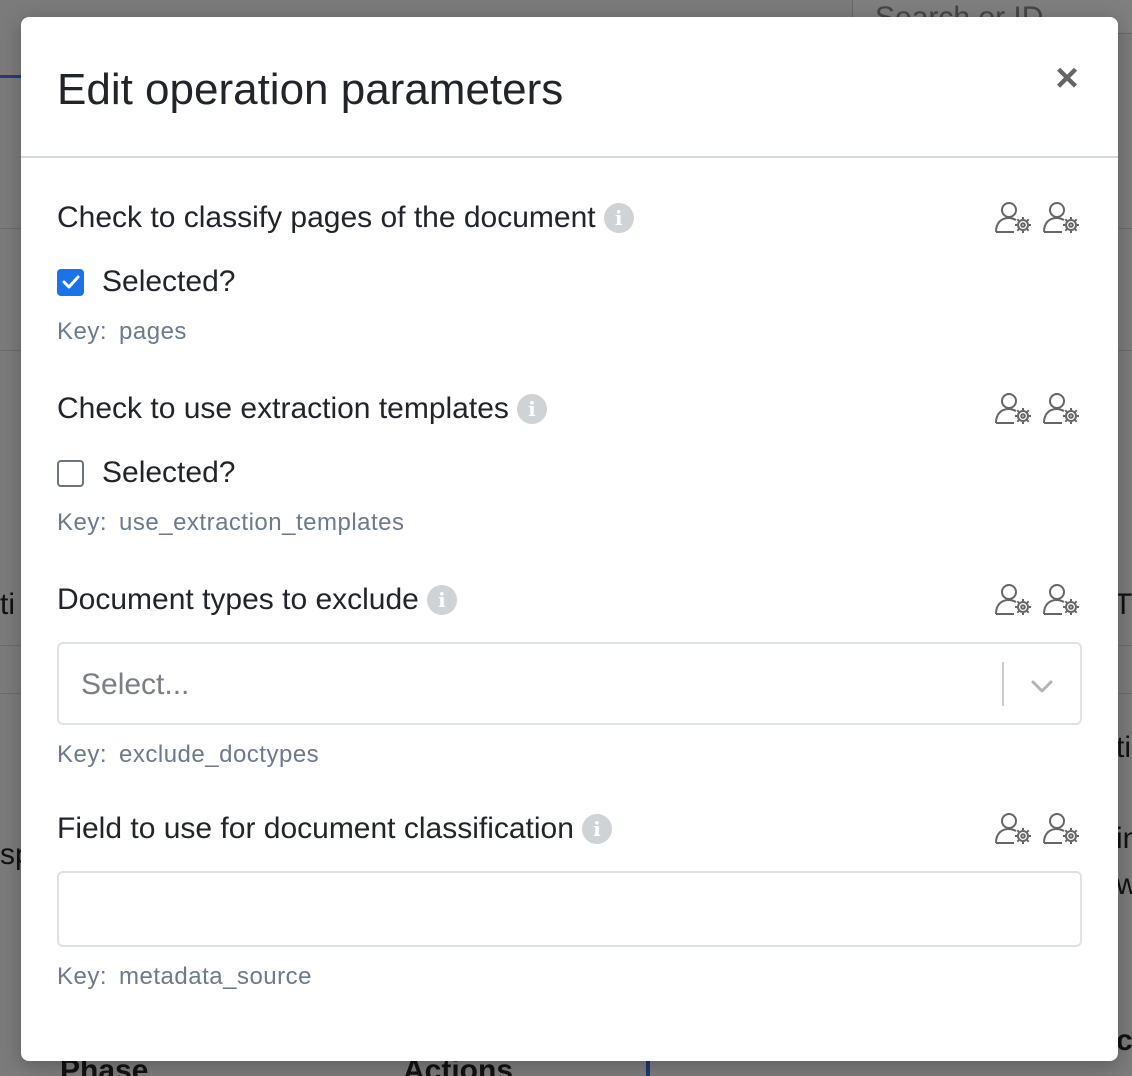 The height and width of the screenshot is (1076, 1132). I want to click on metadata-source-input, so click(569, 909).